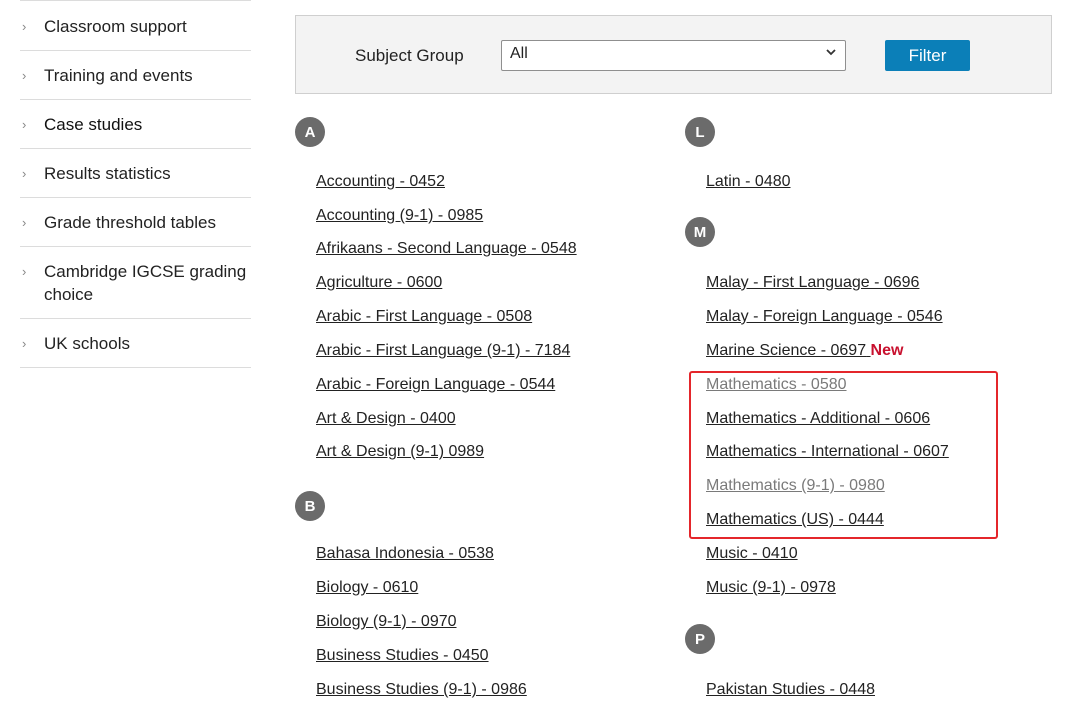  What do you see at coordinates (818, 419) in the screenshot?
I see `subject-link: Mathematics - Additional - 0606` at bounding box center [818, 419].